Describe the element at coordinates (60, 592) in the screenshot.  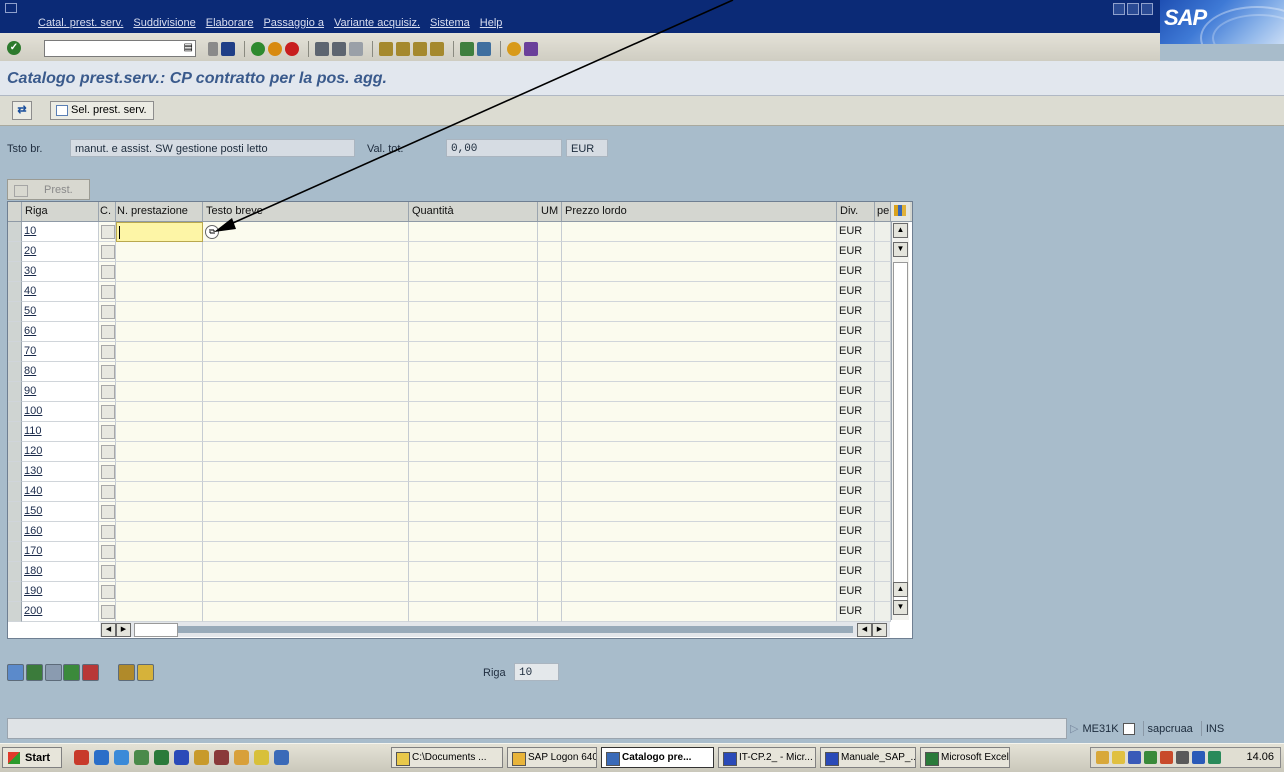
I see `riga-cell: 190` at that location.